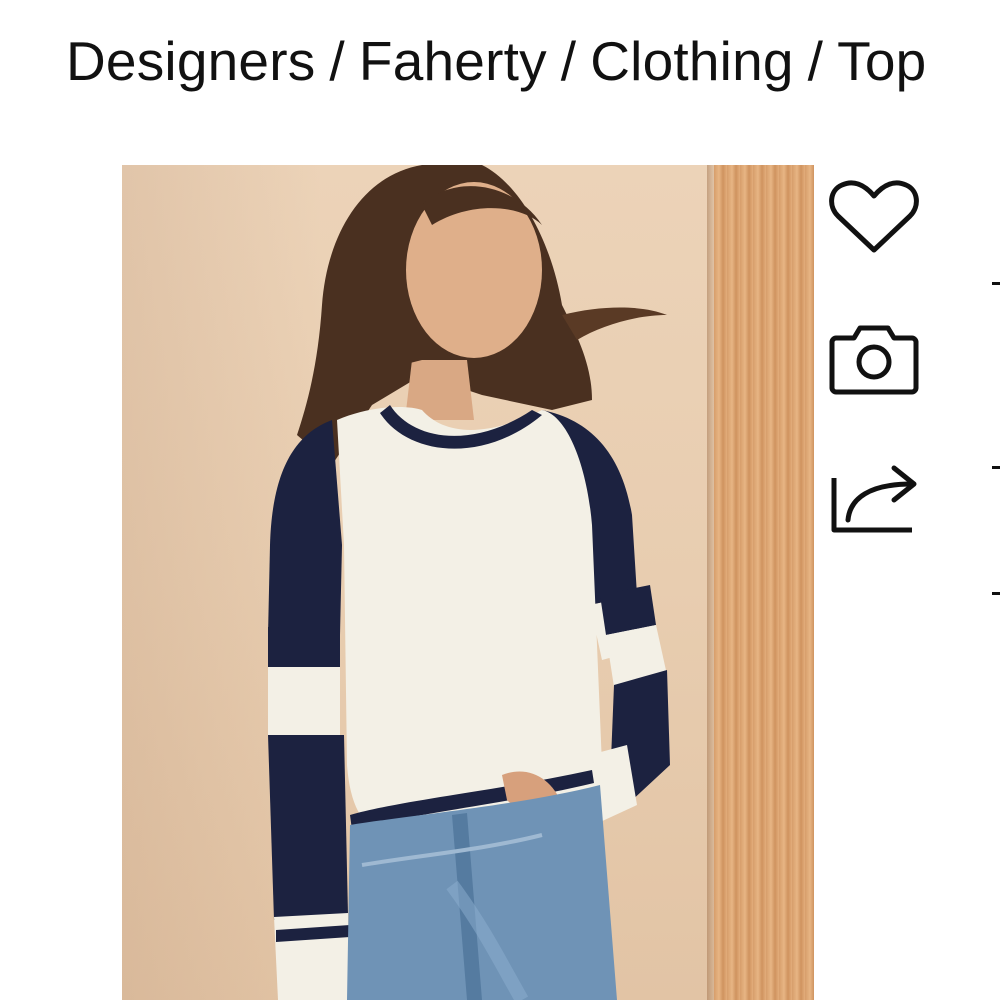 The width and height of the screenshot is (1000, 1000). What do you see at coordinates (190, 61) in the screenshot?
I see `breadcrumb-designers: Designers` at bounding box center [190, 61].